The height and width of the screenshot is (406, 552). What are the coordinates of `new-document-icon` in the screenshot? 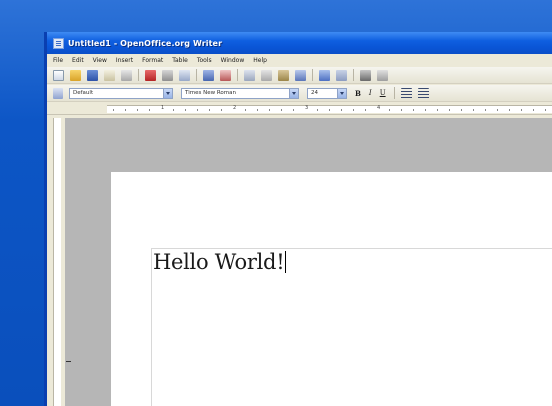 It's located at (58, 75).